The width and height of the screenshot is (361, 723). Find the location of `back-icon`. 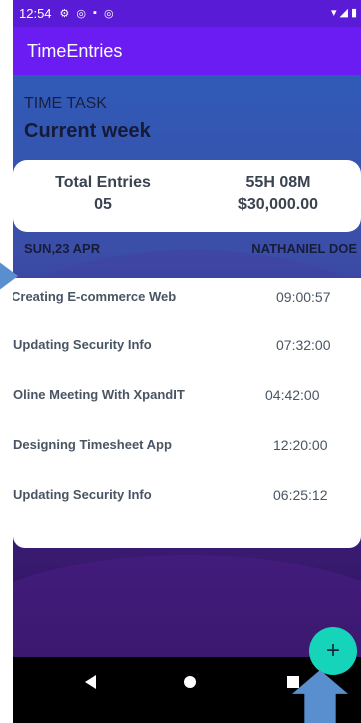

back-icon is located at coordinates (90, 682).